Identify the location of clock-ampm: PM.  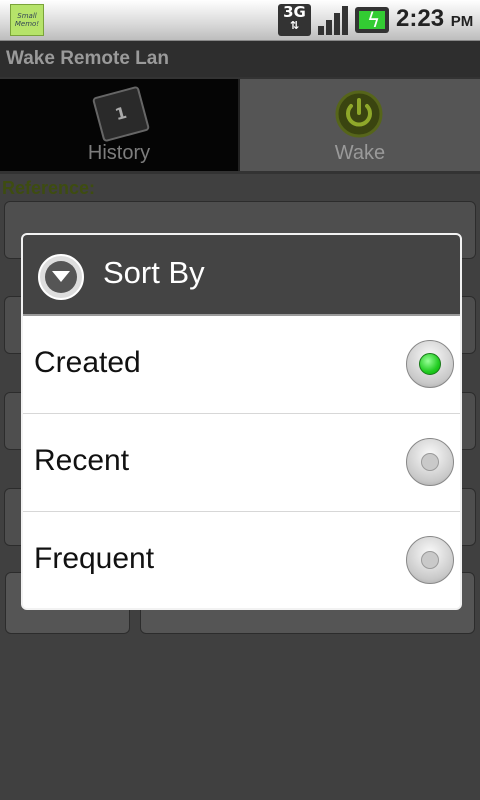
(462, 21).